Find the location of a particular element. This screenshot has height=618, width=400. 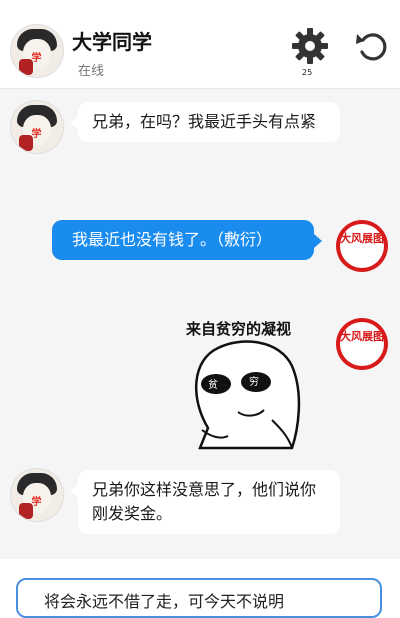

chat-title: 大学同学 is located at coordinates (112, 42).